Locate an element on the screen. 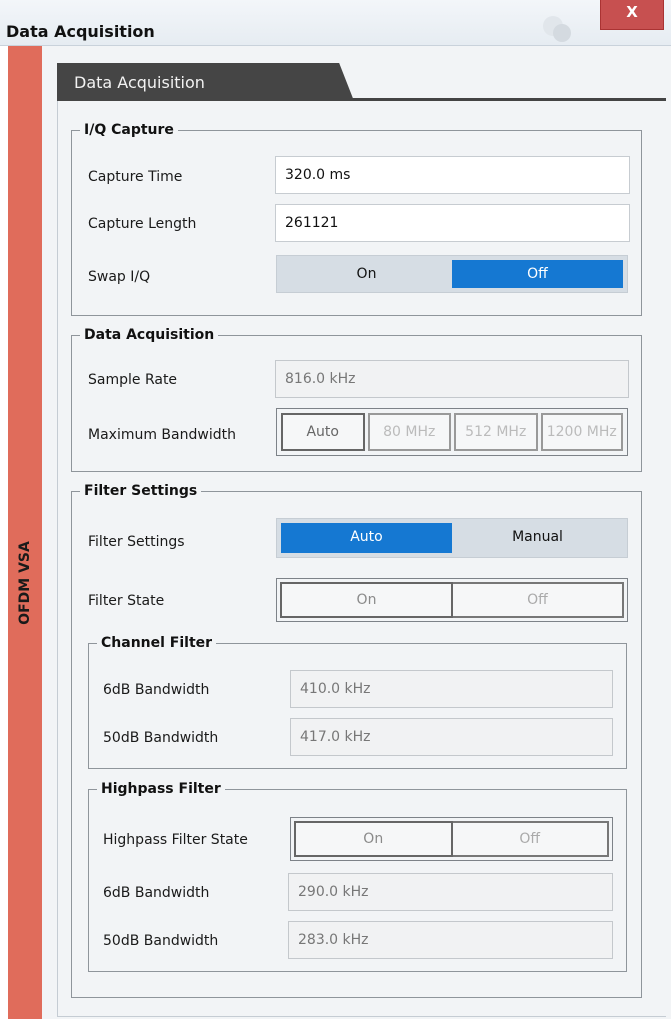  iq-capture-title: I/Q Capture is located at coordinates (129, 130).